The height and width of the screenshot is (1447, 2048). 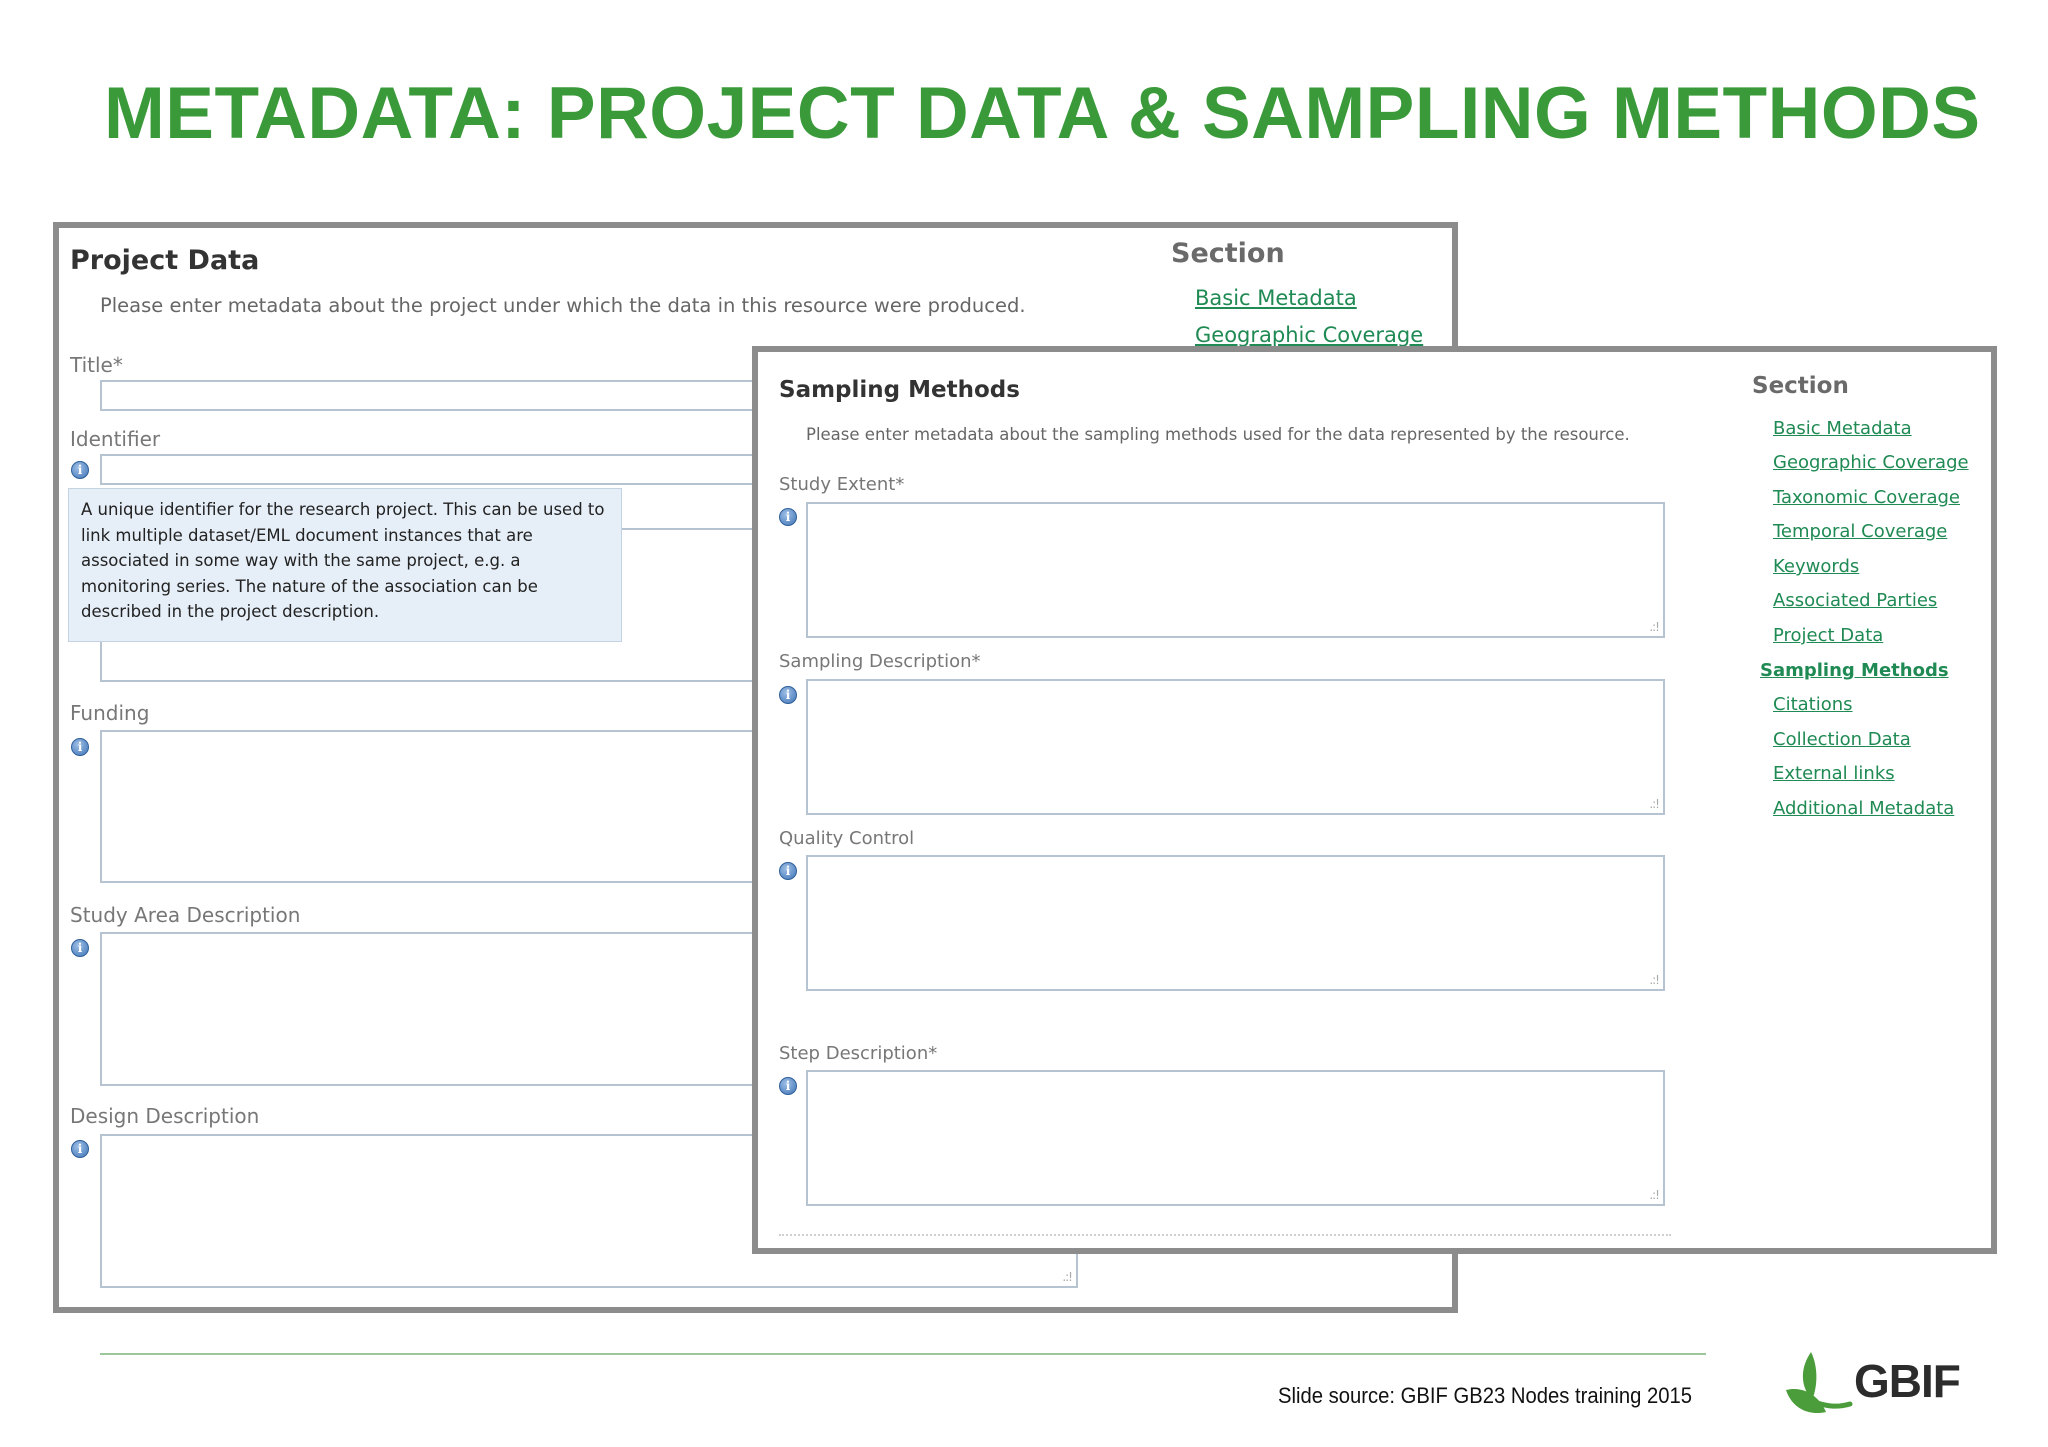 What do you see at coordinates (1816, 566) in the screenshot?
I see `nav-link-keywords: Keywords` at bounding box center [1816, 566].